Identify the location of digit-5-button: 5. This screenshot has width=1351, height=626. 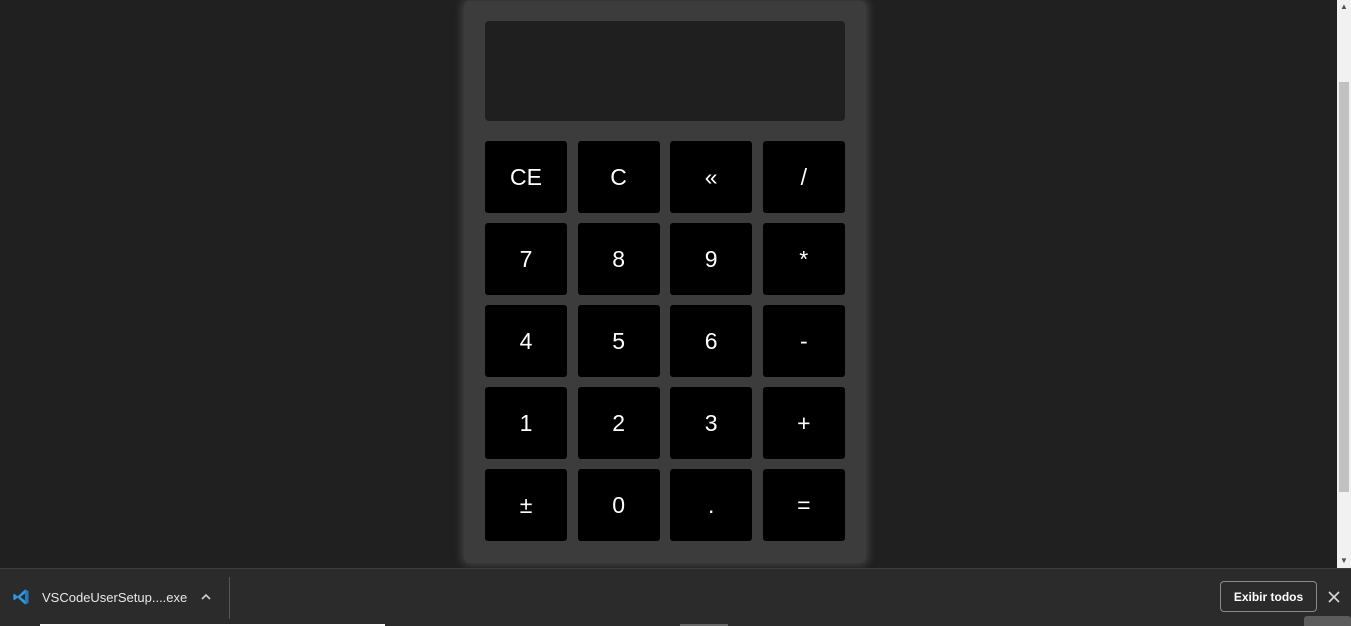
(618, 341).